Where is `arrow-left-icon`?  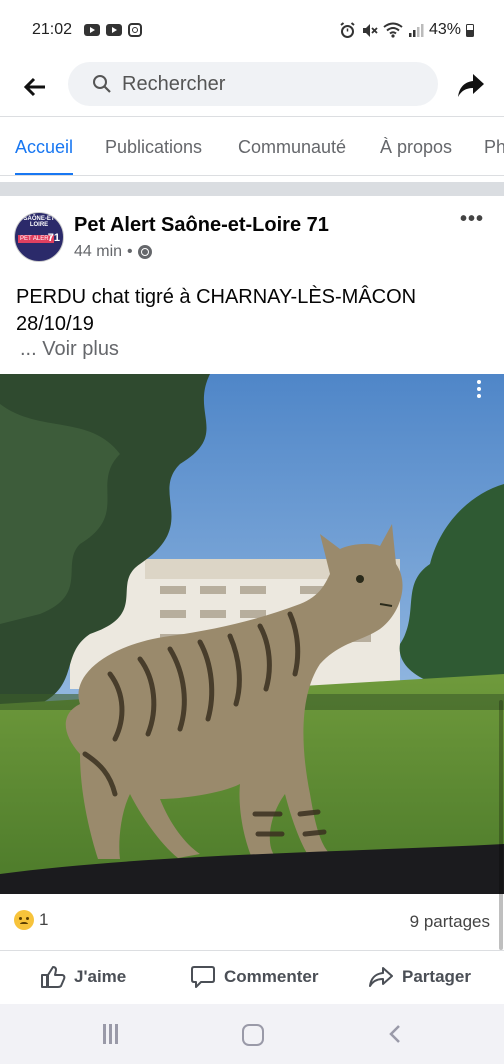
arrow-left-icon is located at coordinates (34, 87).